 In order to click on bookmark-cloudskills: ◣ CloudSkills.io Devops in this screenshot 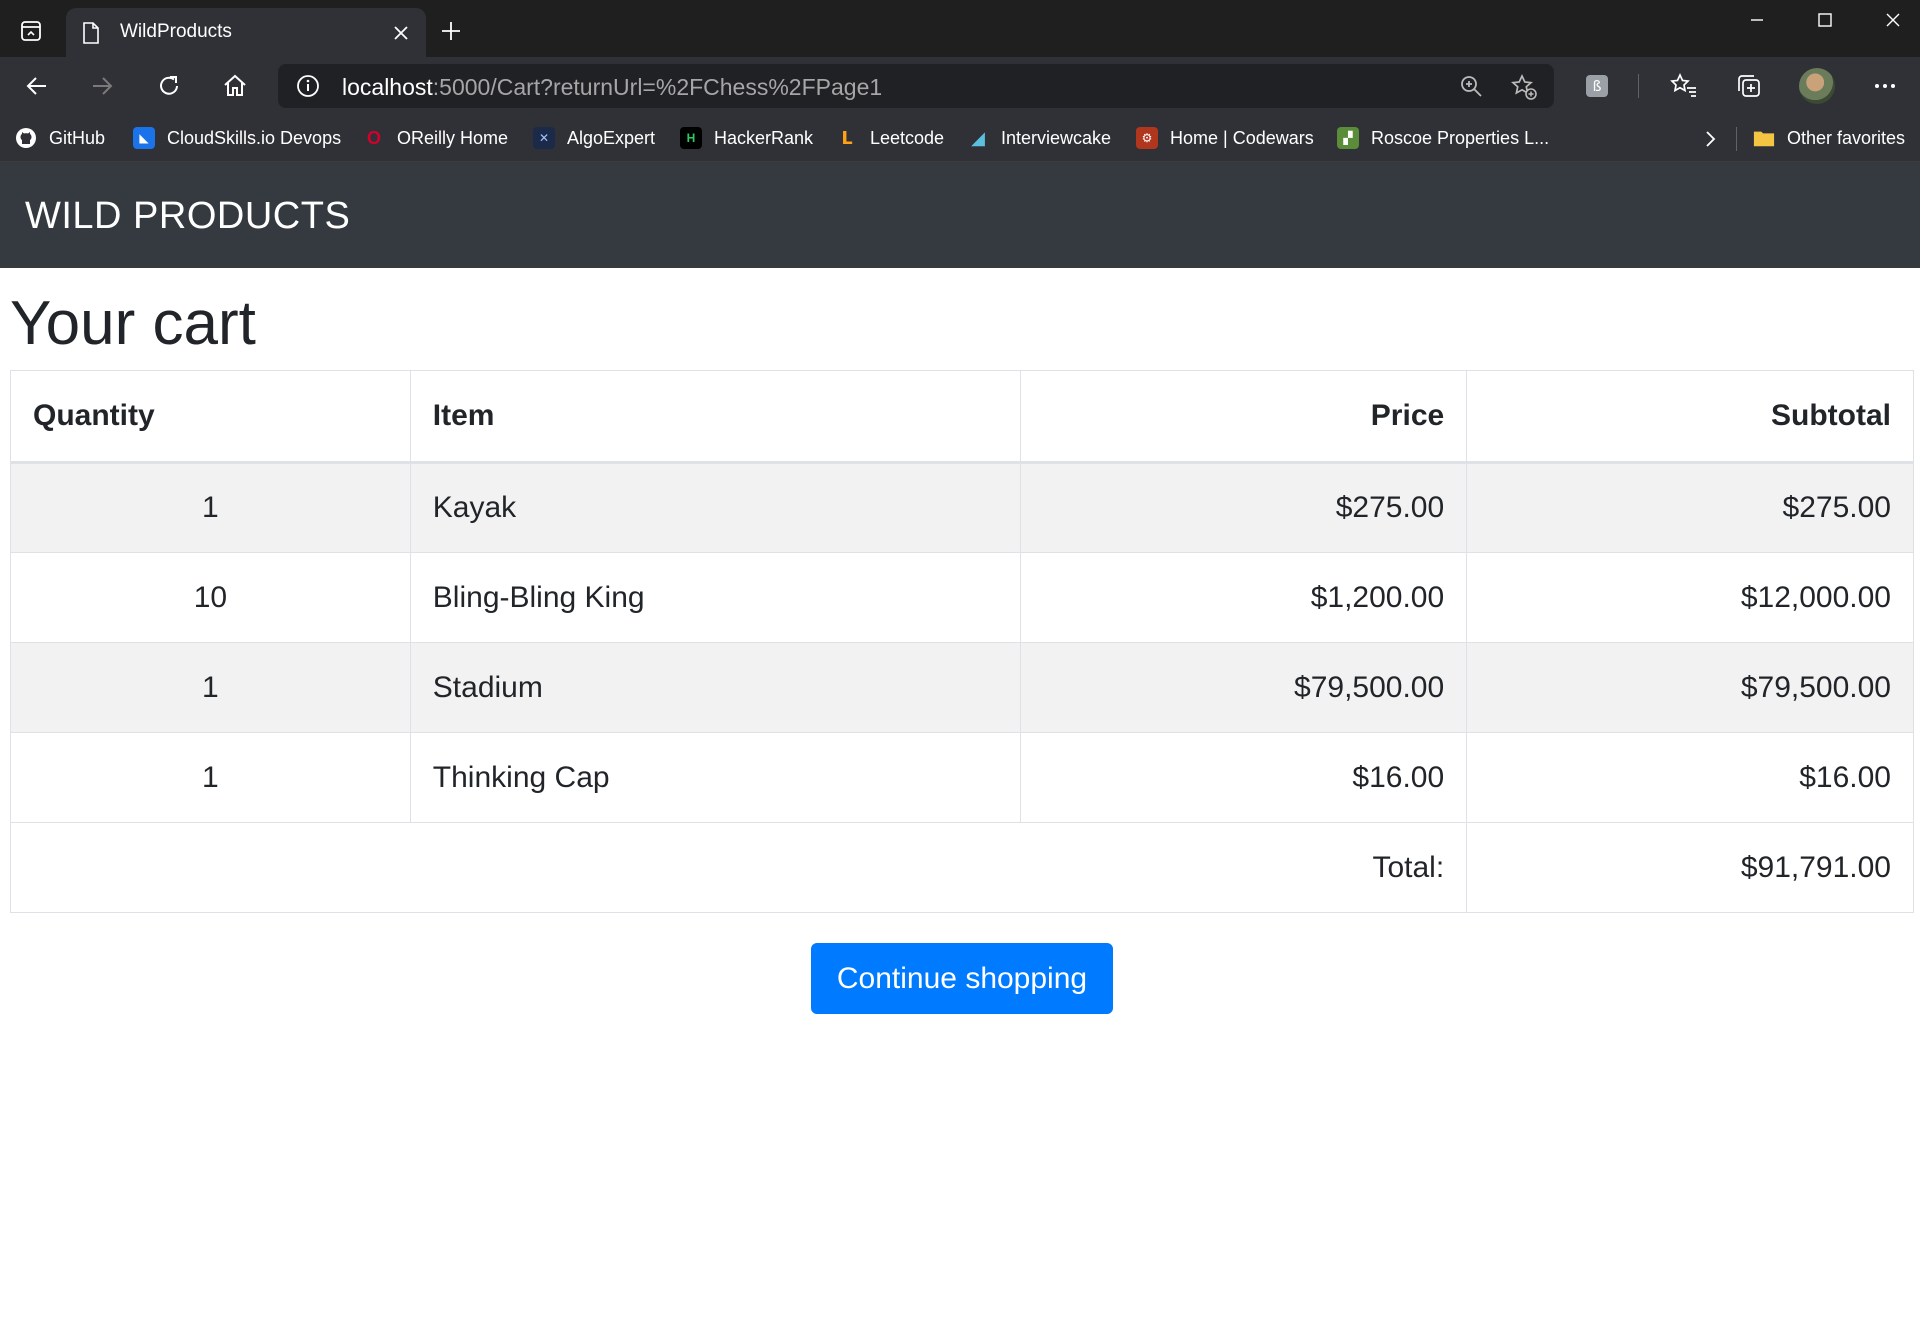, I will do `click(237, 138)`.